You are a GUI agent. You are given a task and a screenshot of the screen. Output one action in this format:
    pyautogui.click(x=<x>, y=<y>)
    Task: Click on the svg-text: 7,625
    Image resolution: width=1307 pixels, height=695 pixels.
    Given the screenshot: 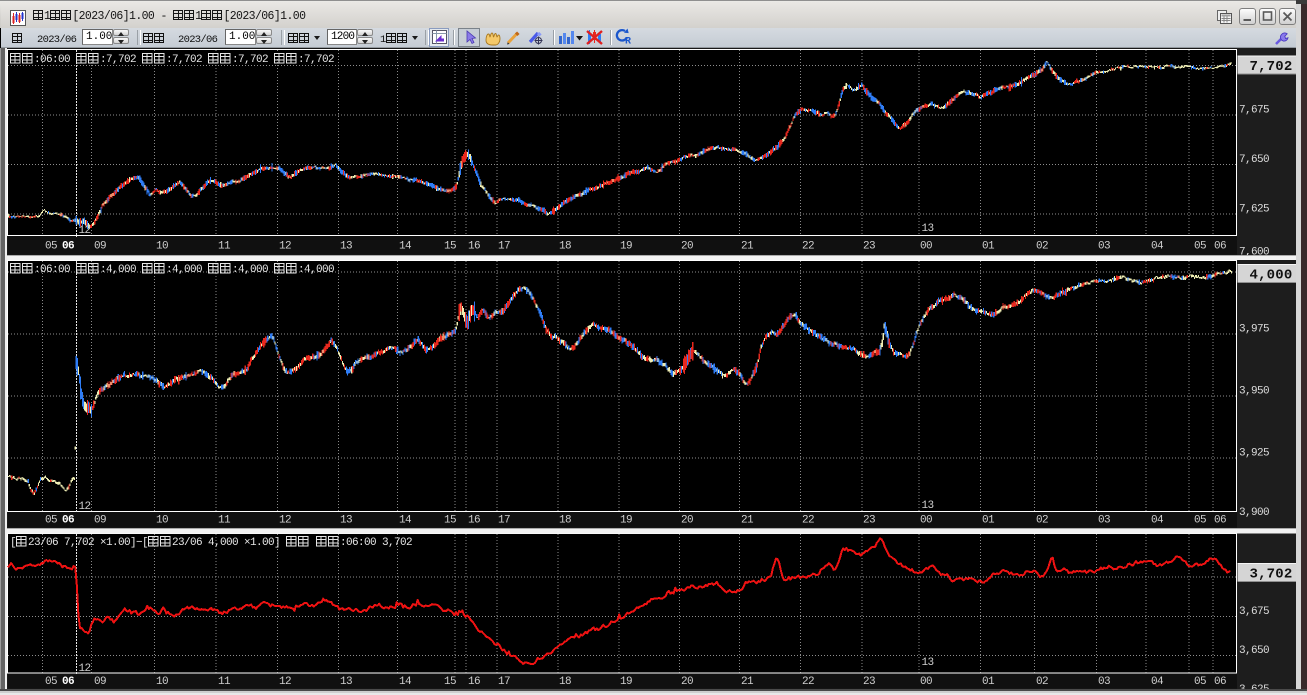 What is the action you would take?
    pyautogui.click(x=1254, y=210)
    